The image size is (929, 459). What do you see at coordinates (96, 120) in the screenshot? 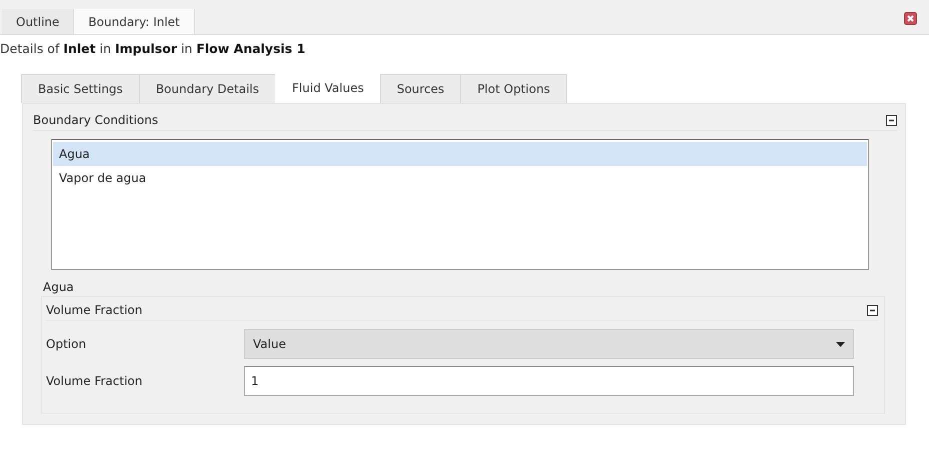
I see `section-title: Boundary Conditions` at bounding box center [96, 120].